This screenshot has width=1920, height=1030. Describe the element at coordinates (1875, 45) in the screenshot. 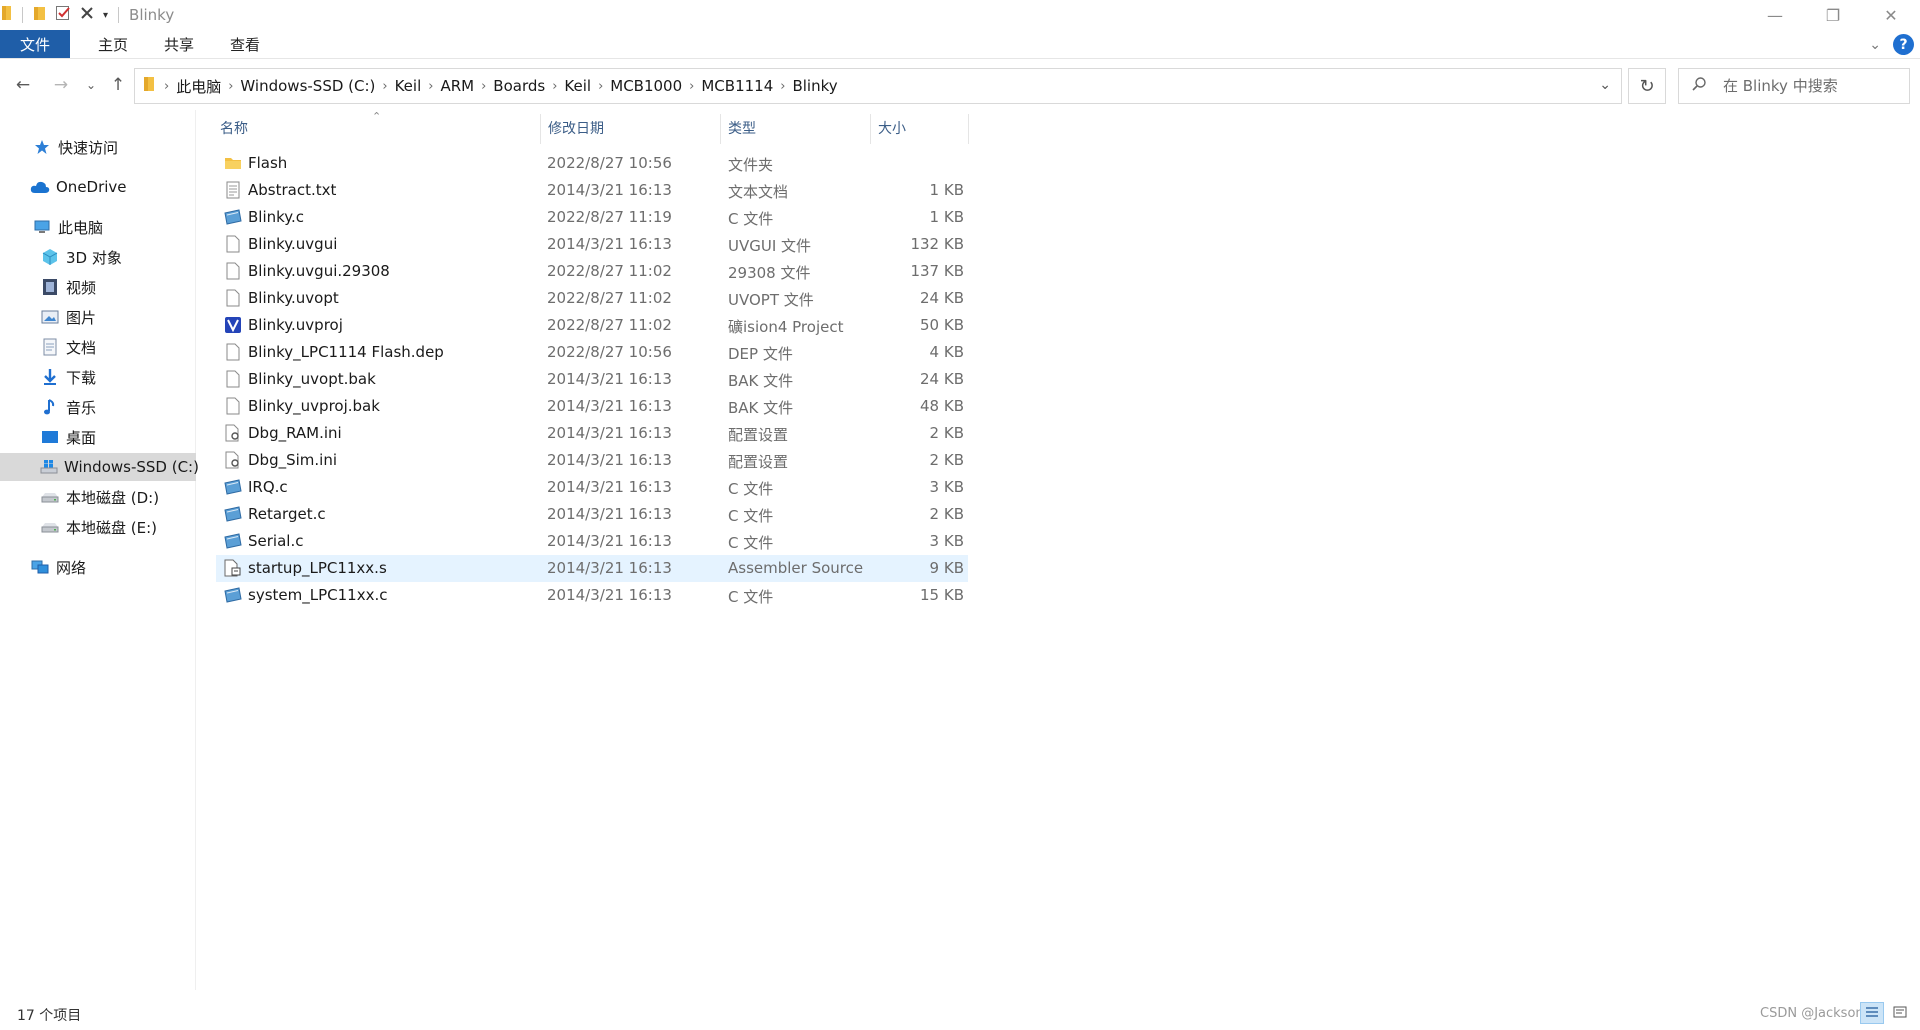

I see `expand-ribbon-chevron-icon: ⌄` at that location.